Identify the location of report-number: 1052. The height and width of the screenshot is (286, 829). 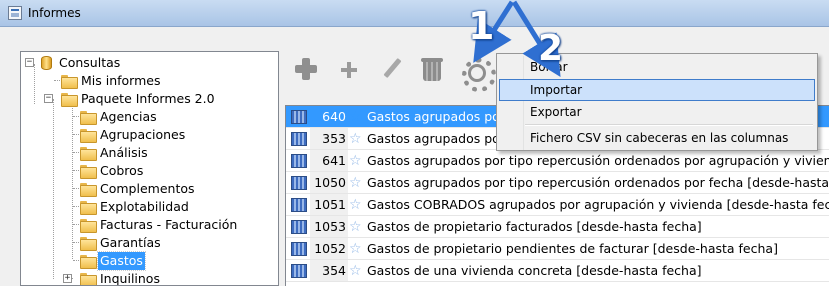
(330, 248).